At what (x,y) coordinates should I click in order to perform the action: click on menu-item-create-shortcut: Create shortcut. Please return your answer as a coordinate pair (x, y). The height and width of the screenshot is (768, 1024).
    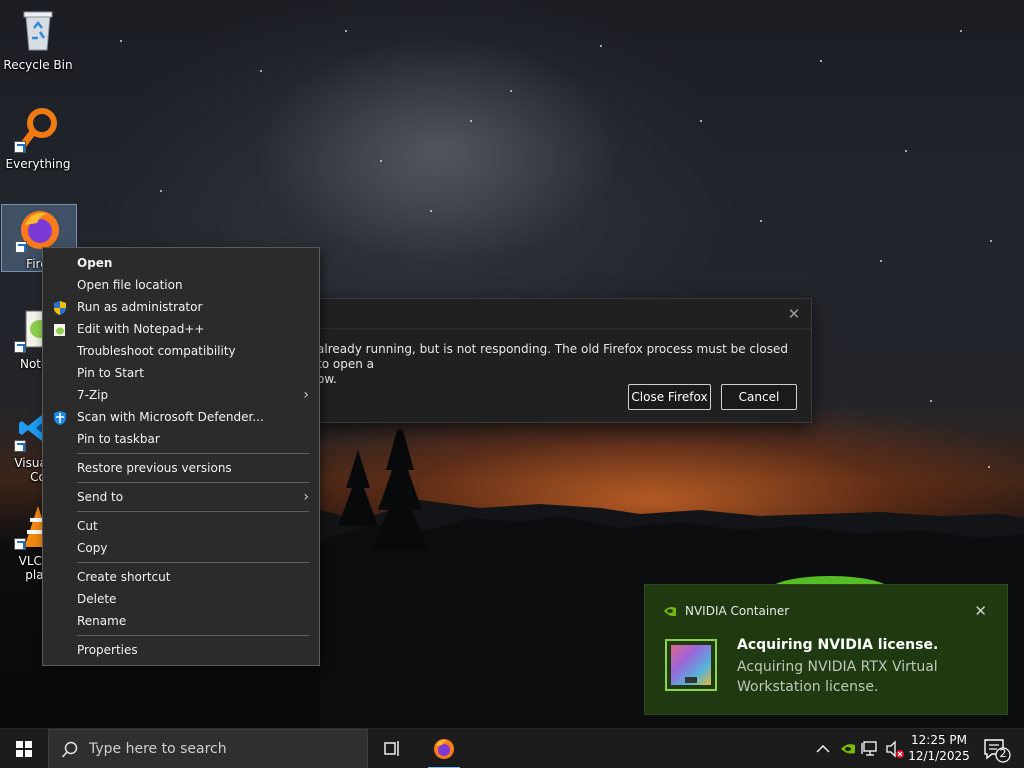
    Looking at the image, I should click on (181, 577).